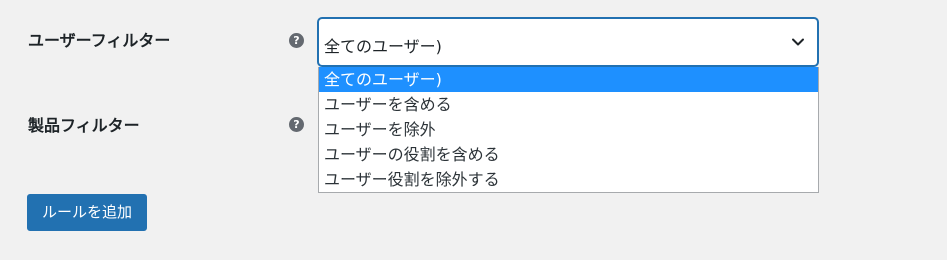  I want to click on add-rule-button: ルールを追加, so click(87, 212).